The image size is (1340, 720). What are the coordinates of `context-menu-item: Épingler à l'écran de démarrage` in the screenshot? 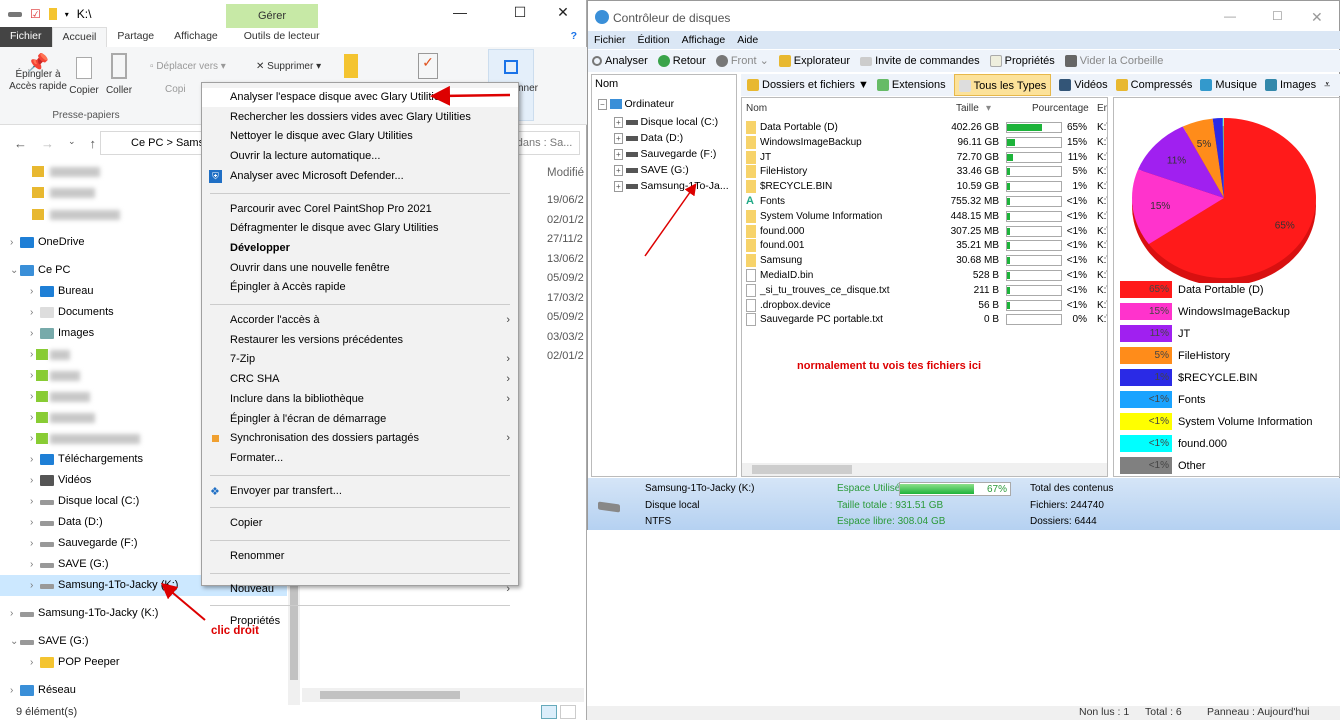 It's located at (360, 419).